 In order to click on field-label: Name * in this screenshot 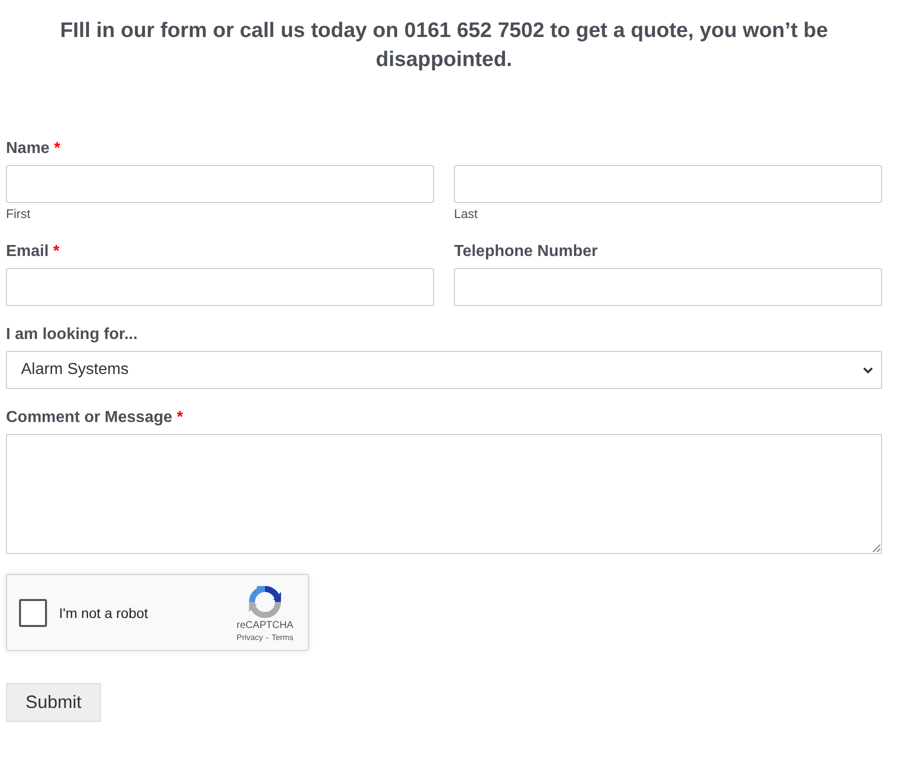, I will do `click(33, 149)`.